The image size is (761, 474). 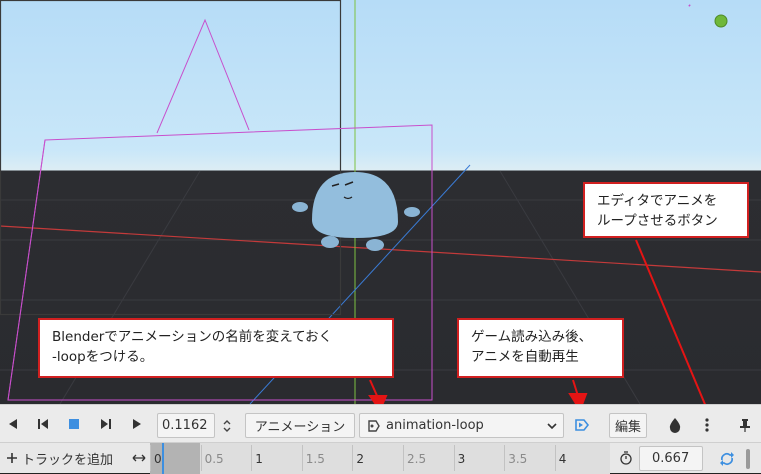 I want to click on play-backwards-button, so click(x=13, y=424).